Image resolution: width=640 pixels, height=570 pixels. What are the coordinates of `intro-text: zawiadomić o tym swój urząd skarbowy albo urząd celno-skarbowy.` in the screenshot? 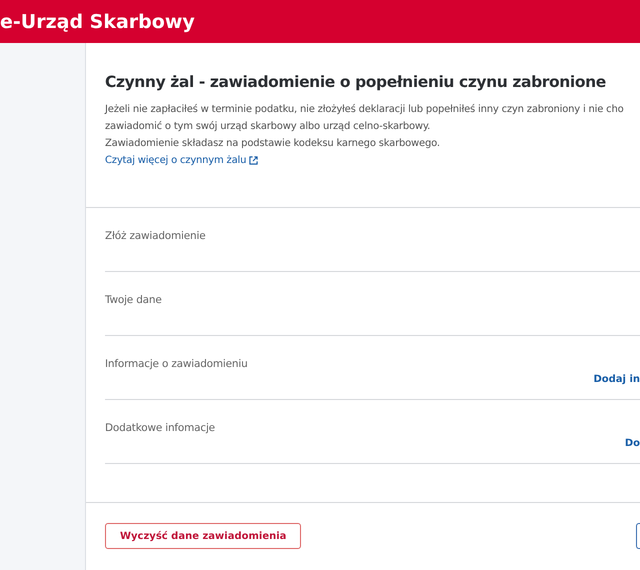 It's located at (268, 127).